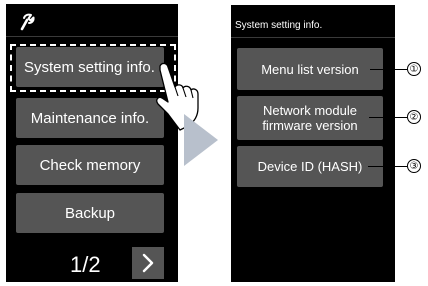 The height and width of the screenshot is (286, 428). Describe the element at coordinates (414, 117) in the screenshot. I see `callout-2: ②` at that location.